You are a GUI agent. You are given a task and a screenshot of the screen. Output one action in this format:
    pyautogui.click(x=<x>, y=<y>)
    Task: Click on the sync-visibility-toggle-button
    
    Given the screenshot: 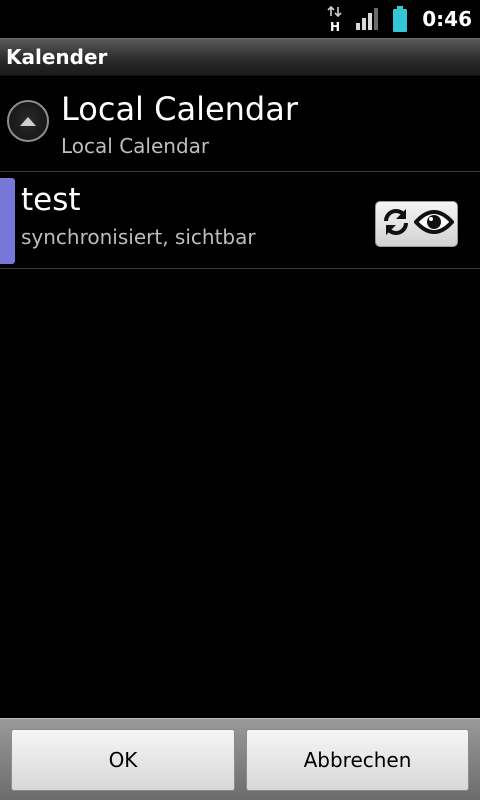 What is the action you would take?
    pyautogui.click(x=416, y=224)
    